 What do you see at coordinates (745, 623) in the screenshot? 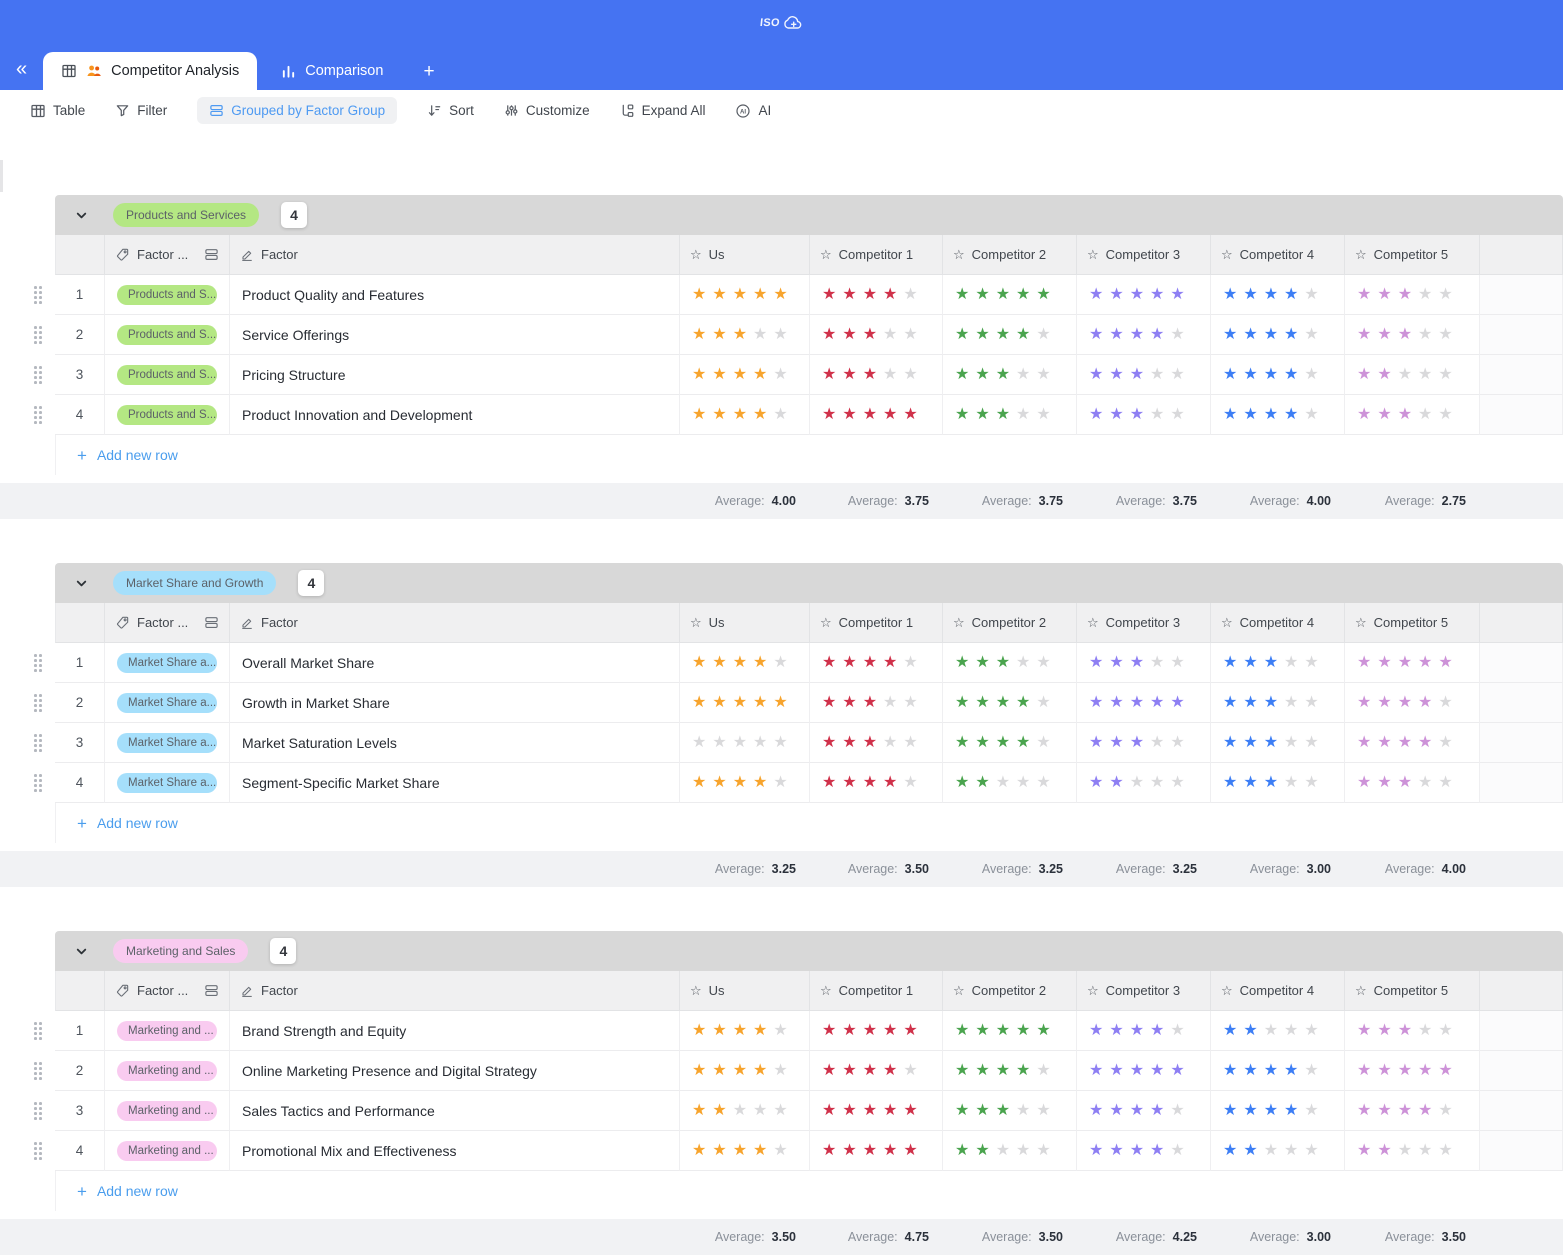
I see `rating-column-header: ☆ Us` at bounding box center [745, 623].